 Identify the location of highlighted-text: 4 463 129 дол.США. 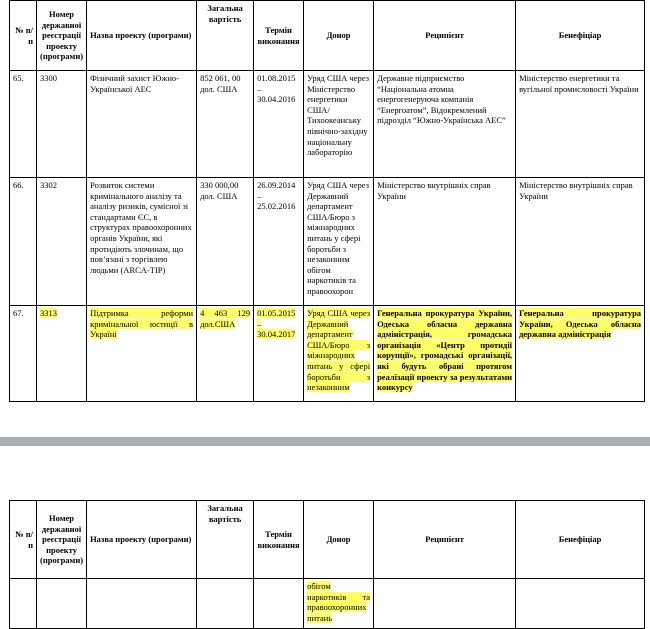
(225, 318).